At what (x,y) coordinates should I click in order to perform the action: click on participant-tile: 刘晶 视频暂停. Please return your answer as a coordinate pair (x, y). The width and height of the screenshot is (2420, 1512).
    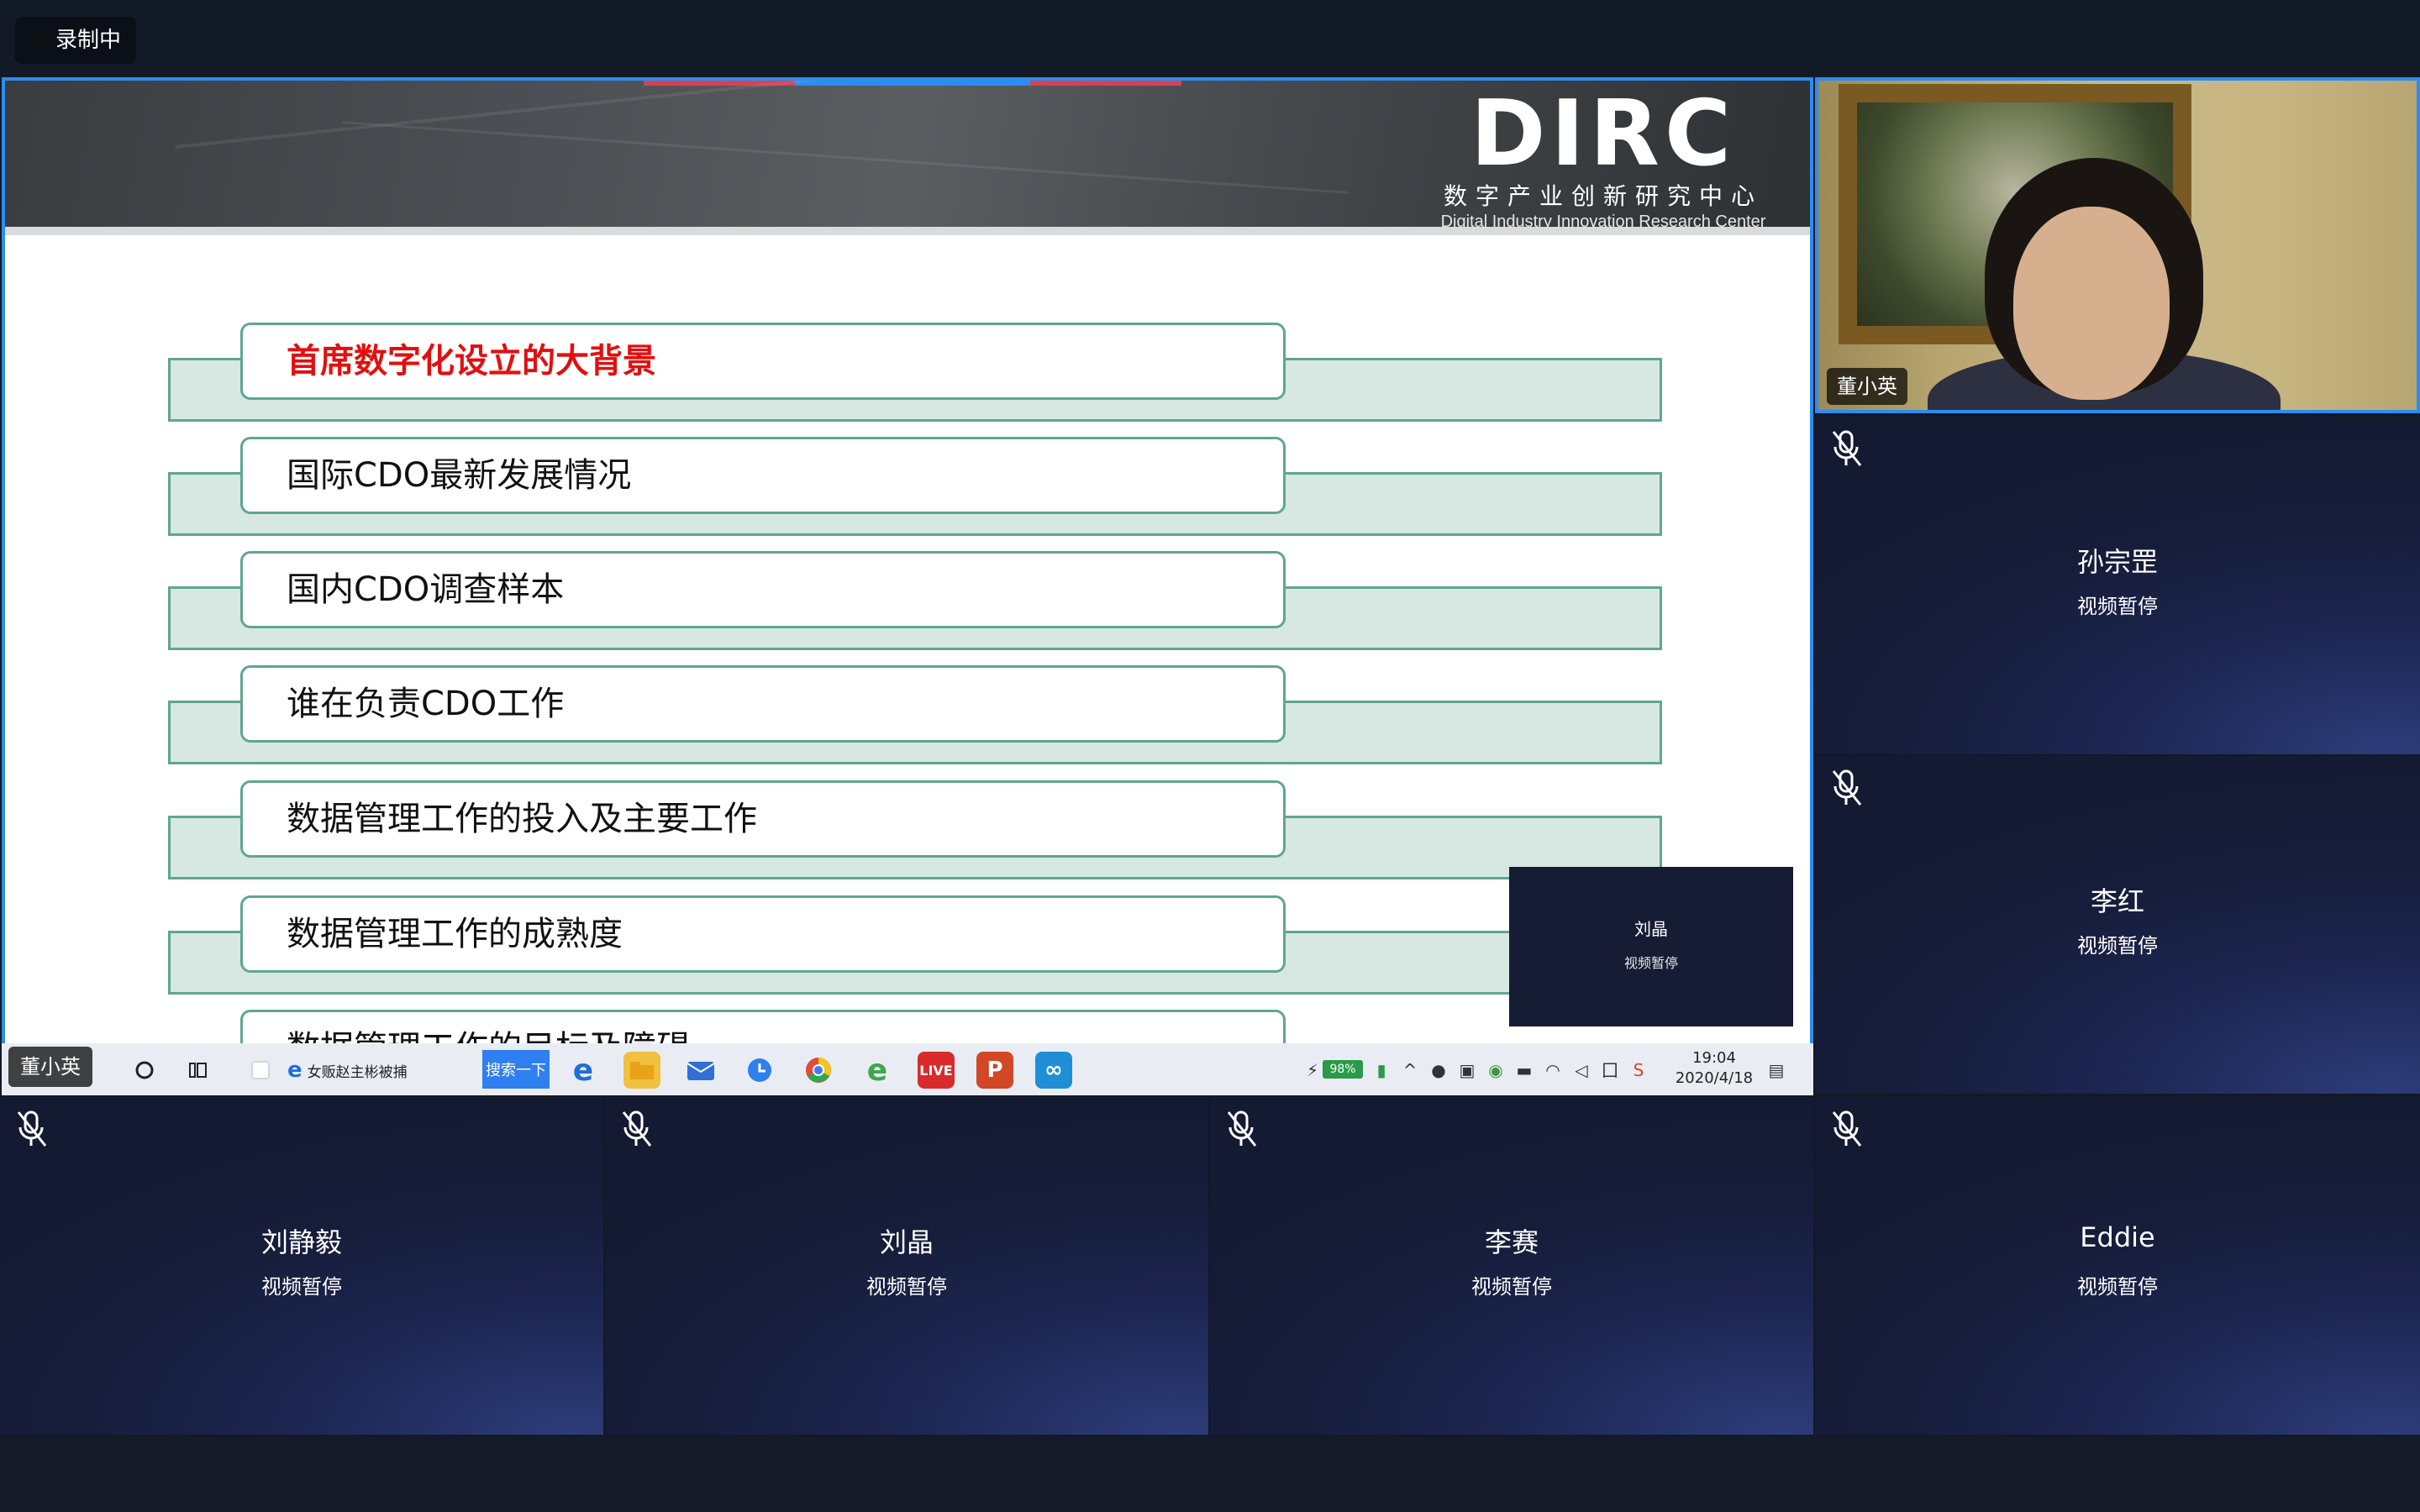
    Looking at the image, I should click on (906, 1266).